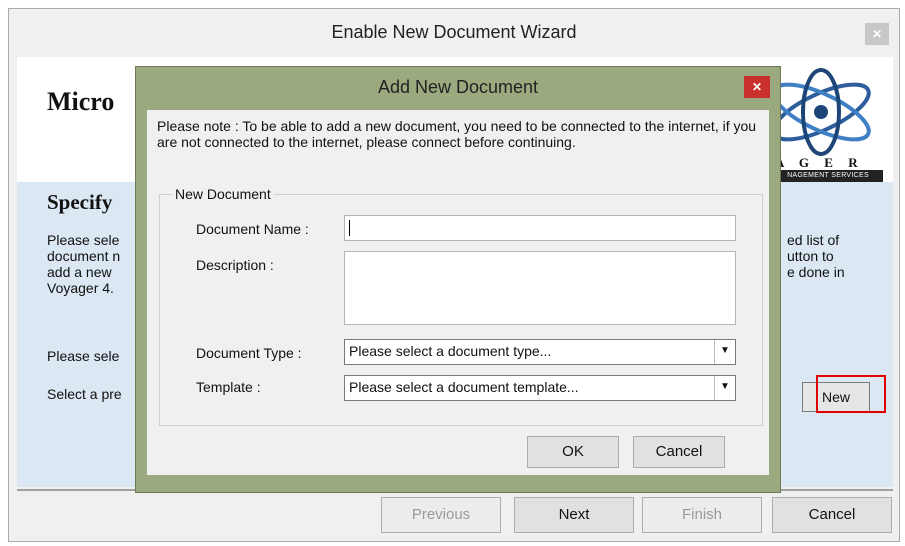 This screenshot has height=546, width=905. What do you see at coordinates (679, 452) in the screenshot?
I see `dialog-cancel-button: Cancel` at bounding box center [679, 452].